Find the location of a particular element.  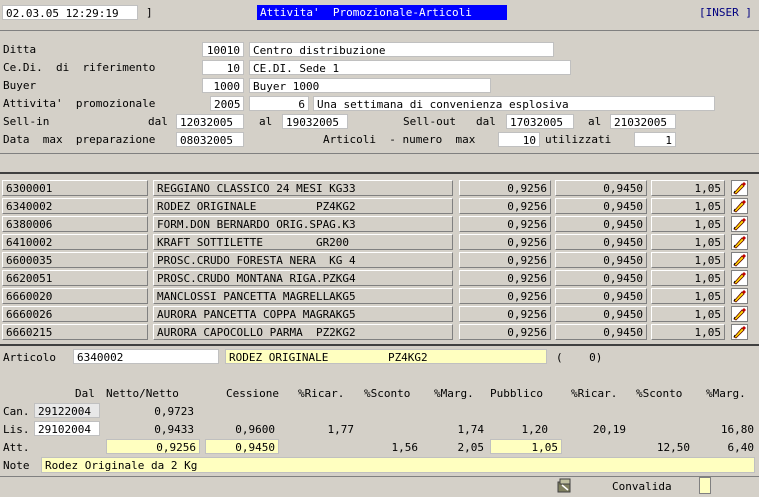

cell-code: 6660020 is located at coordinates (75, 296).